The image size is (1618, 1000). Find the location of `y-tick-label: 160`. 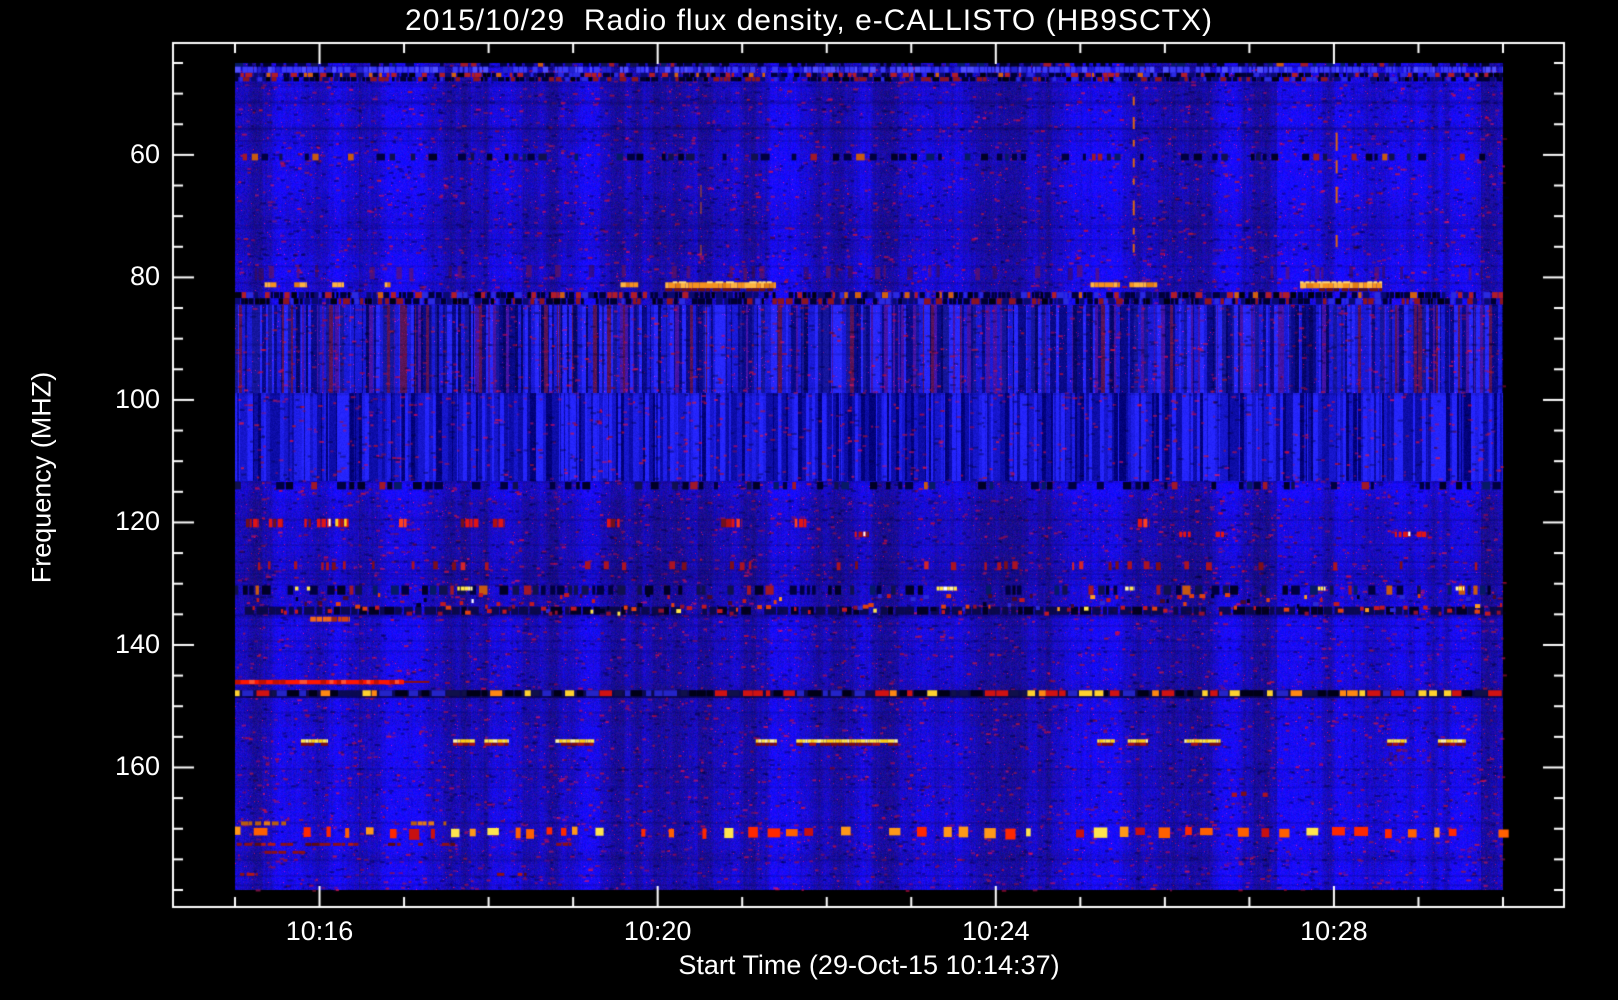

y-tick-label: 160 is located at coordinates (137, 766).